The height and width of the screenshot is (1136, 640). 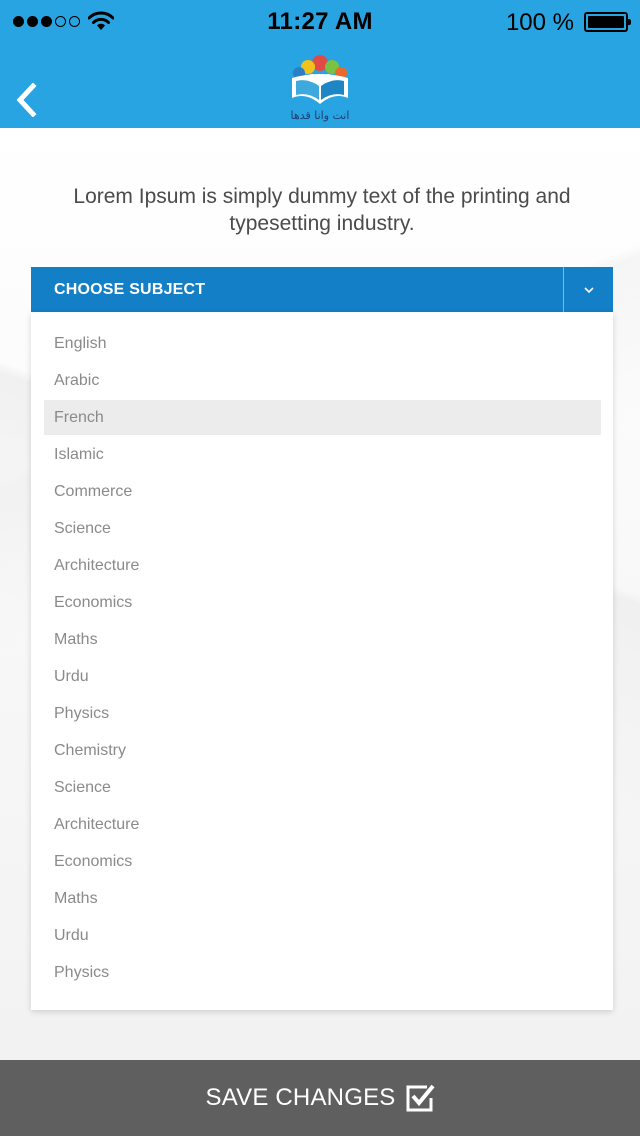 I want to click on back-button, so click(x=26, y=100).